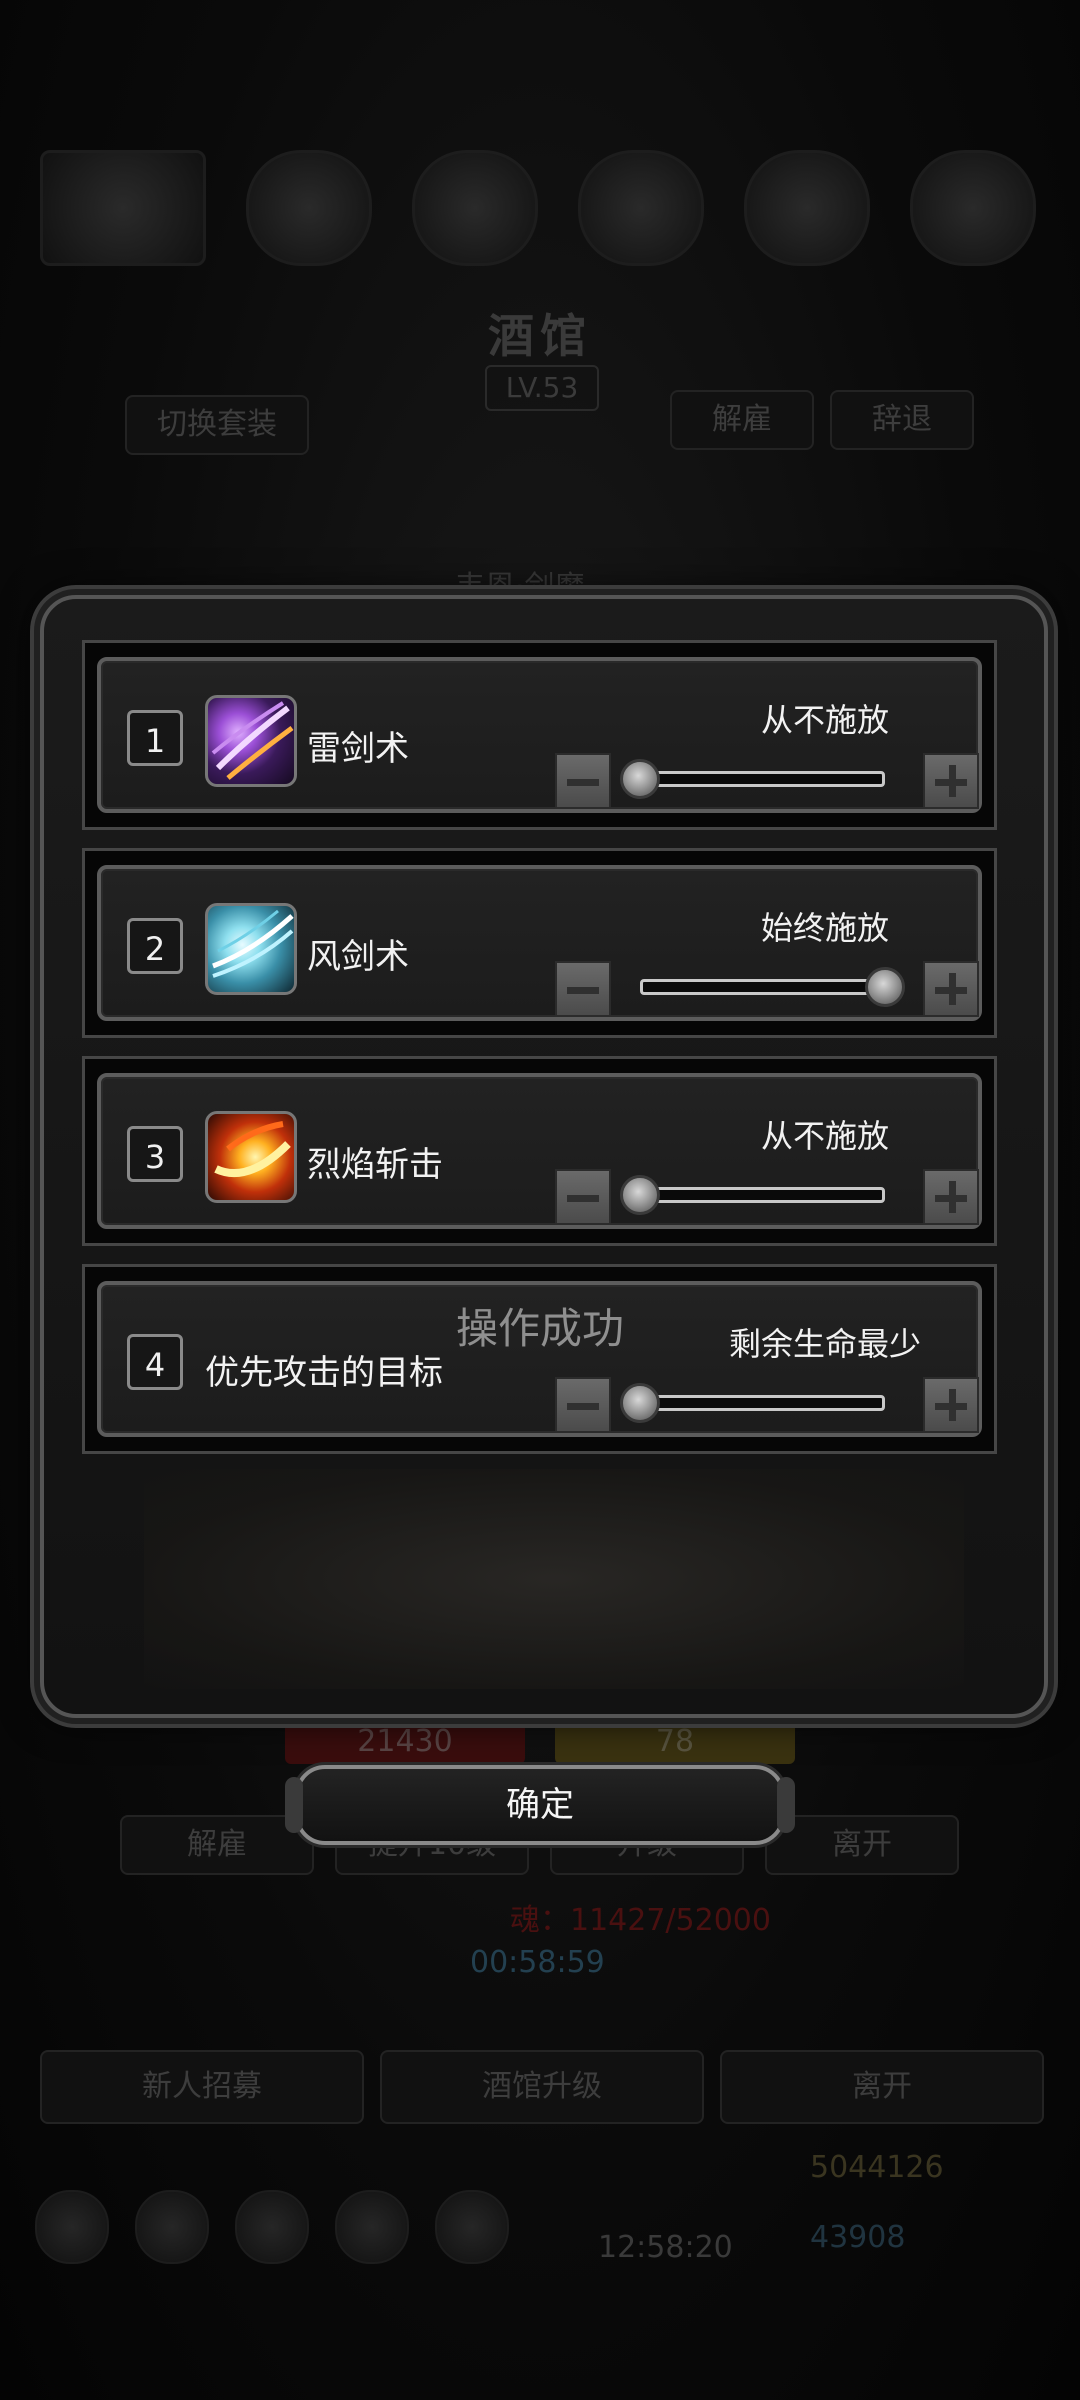 The height and width of the screenshot is (2400, 1080). What do you see at coordinates (542, 388) in the screenshot?
I see `bg-level: LV.53` at bounding box center [542, 388].